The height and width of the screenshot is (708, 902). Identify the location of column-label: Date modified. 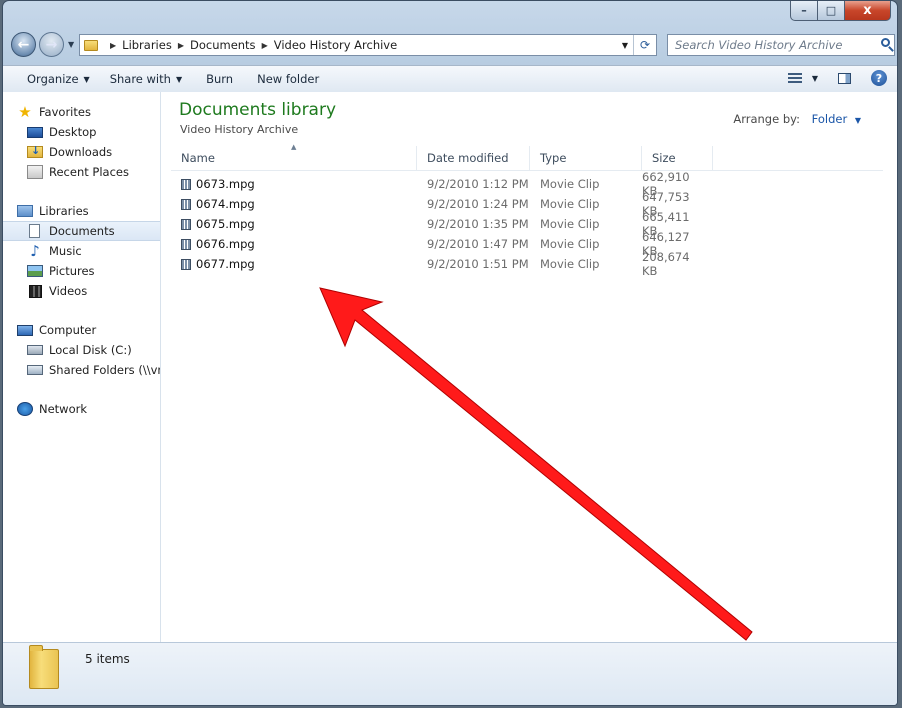
(468, 158).